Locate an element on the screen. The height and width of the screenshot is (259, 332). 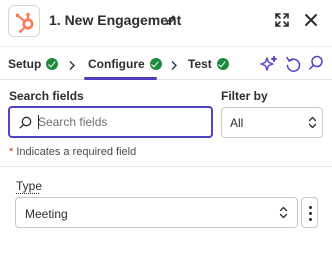
tab-configure: Configure is located at coordinates (125, 63).